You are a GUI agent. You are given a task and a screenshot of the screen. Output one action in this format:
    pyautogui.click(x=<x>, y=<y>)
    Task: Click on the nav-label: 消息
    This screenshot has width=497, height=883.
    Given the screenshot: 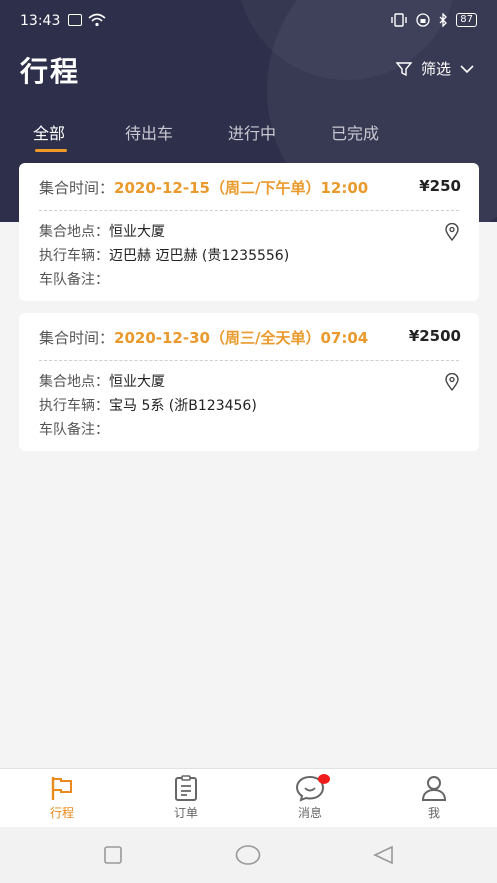 What is the action you would take?
    pyautogui.click(x=309, y=813)
    